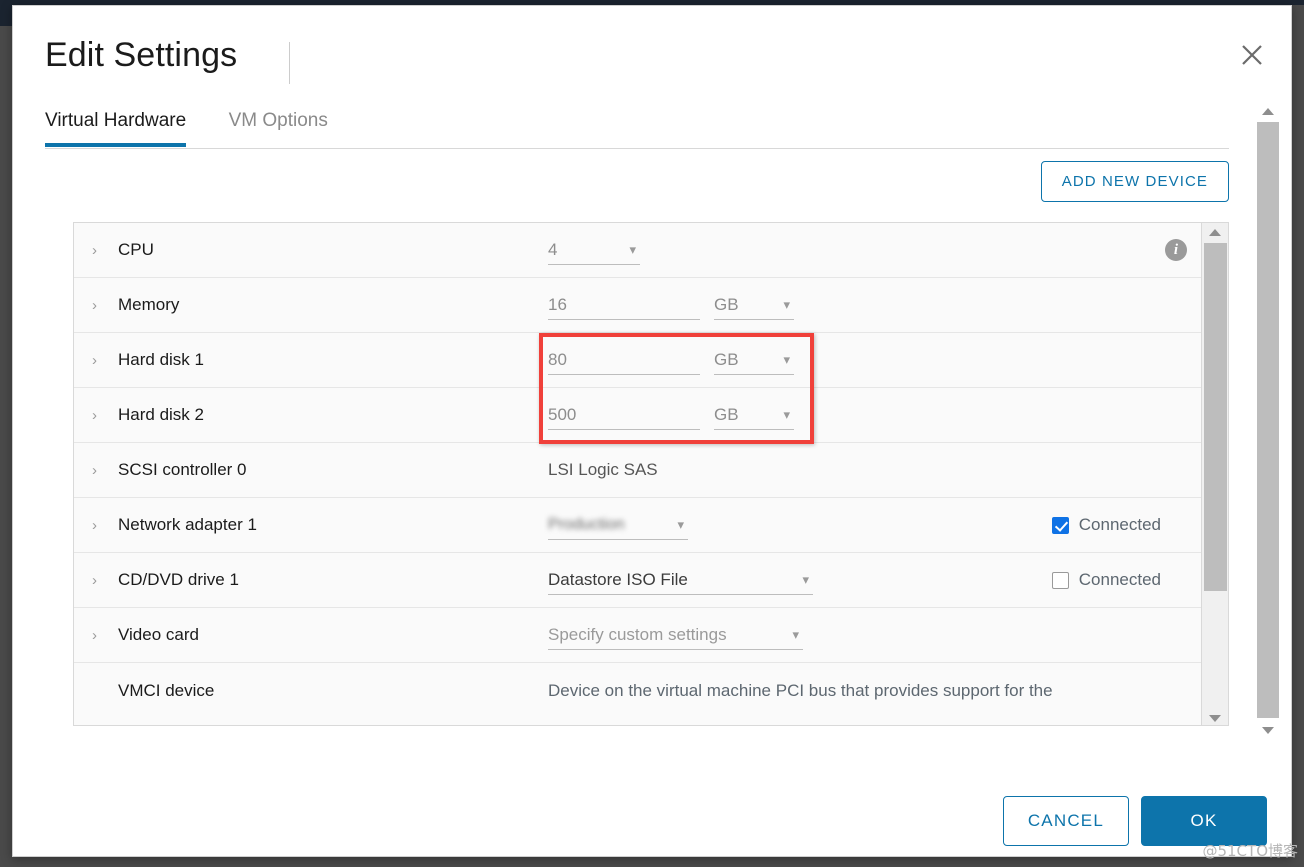 The image size is (1304, 867). I want to click on hard-disk-2-unit-value: GB, so click(726, 414).